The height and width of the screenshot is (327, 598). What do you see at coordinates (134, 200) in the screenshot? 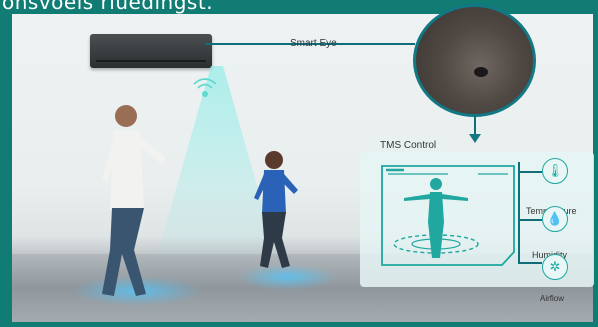
I see `man-figure` at bounding box center [134, 200].